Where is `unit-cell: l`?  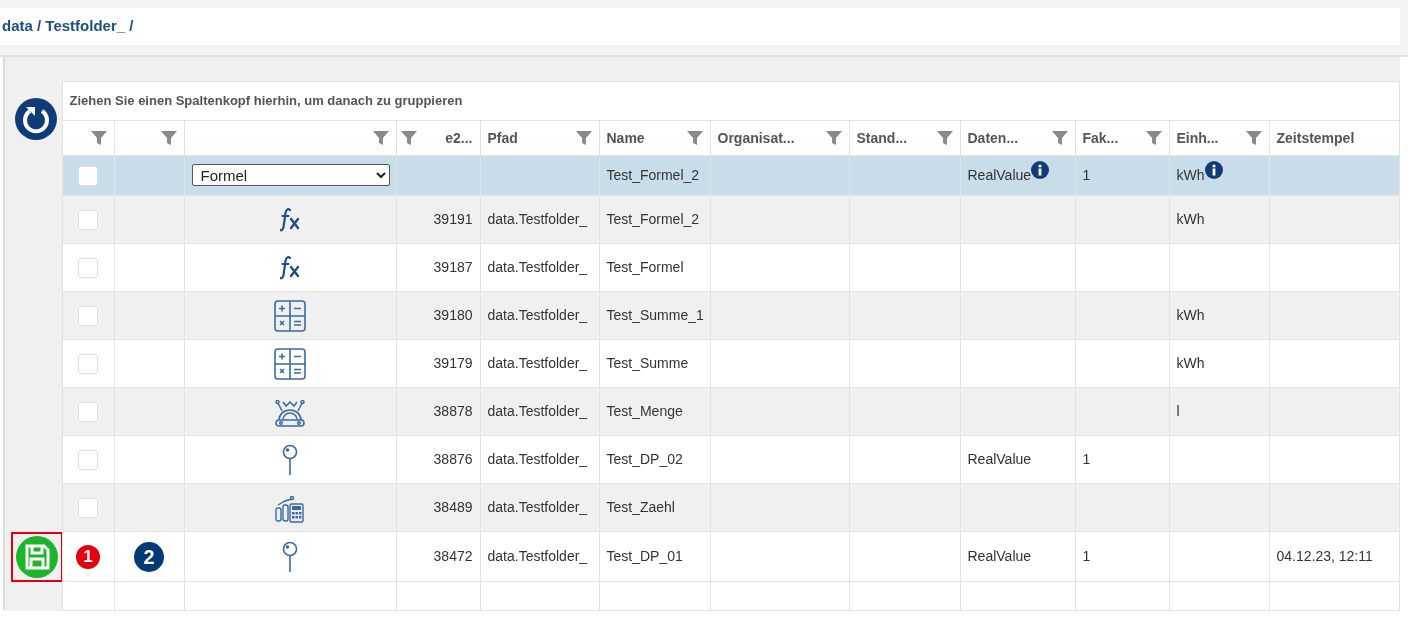
unit-cell: l is located at coordinates (1178, 411).